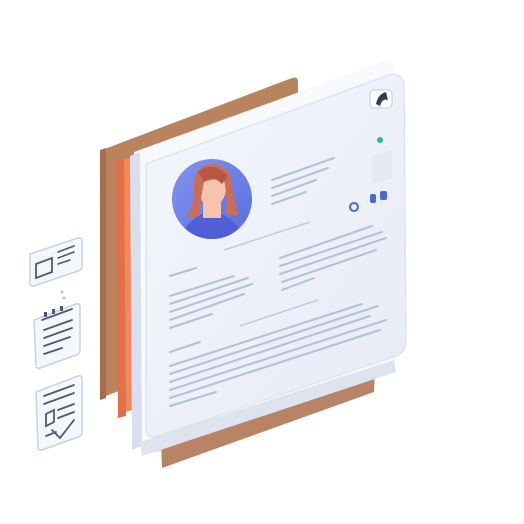 This screenshot has width=524, height=524. What do you see at coordinates (57, 336) in the screenshot?
I see `notepad-icon` at bounding box center [57, 336].